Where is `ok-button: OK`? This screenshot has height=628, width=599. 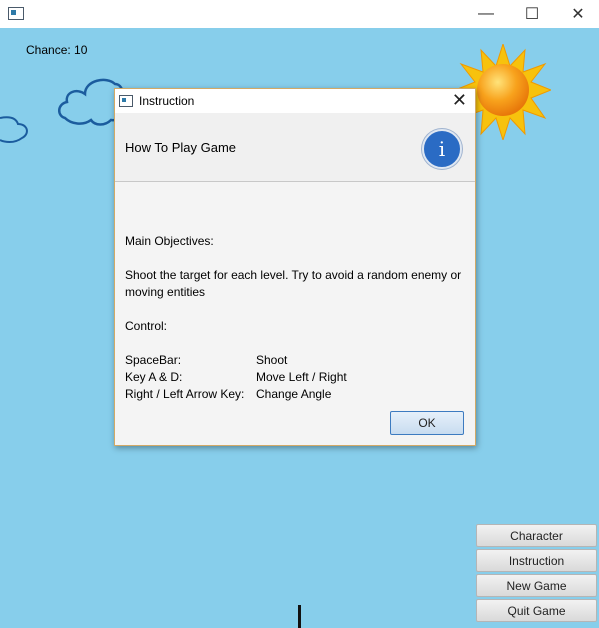 ok-button: OK is located at coordinates (427, 423).